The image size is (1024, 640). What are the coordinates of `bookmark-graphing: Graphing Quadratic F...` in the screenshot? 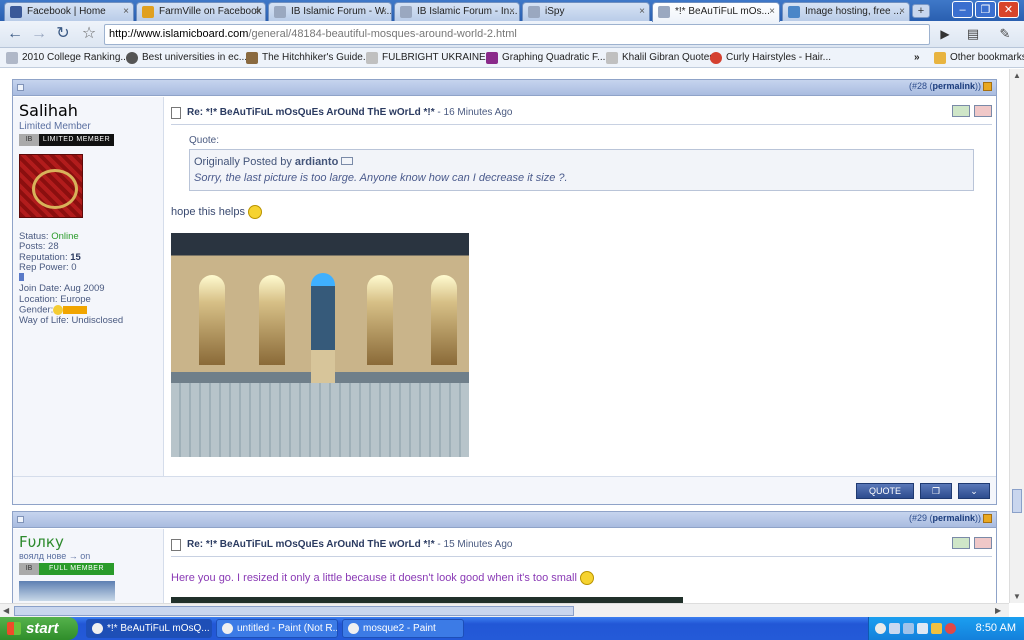 It's located at (545, 58).